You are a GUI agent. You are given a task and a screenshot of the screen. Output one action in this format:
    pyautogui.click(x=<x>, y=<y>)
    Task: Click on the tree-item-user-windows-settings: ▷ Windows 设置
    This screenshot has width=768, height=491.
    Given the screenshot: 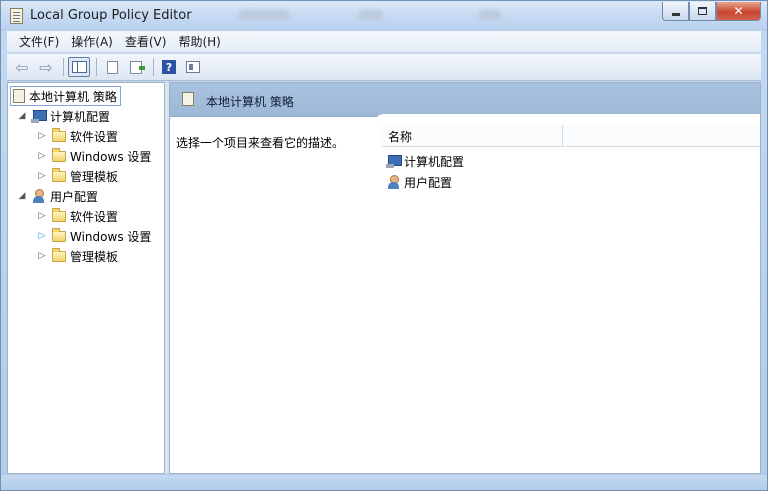 What is the action you would take?
    pyautogui.click(x=93, y=236)
    